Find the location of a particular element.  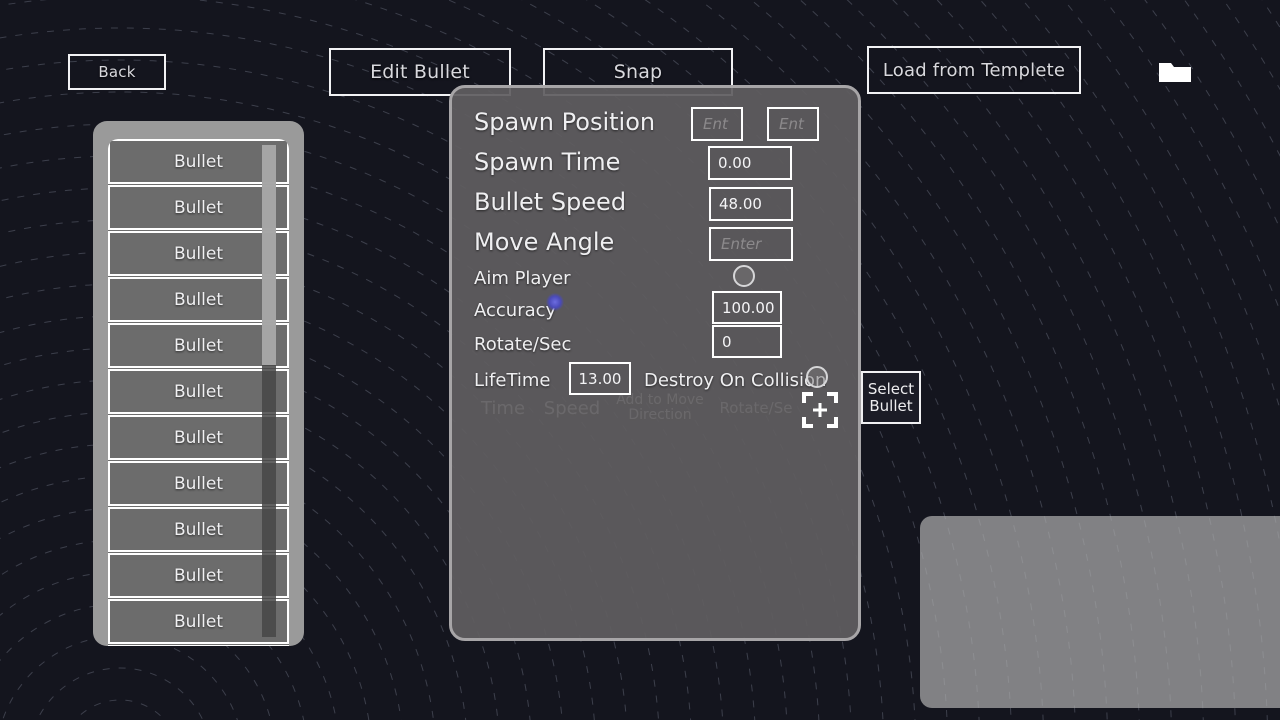

back-button: Back is located at coordinates (117, 72).